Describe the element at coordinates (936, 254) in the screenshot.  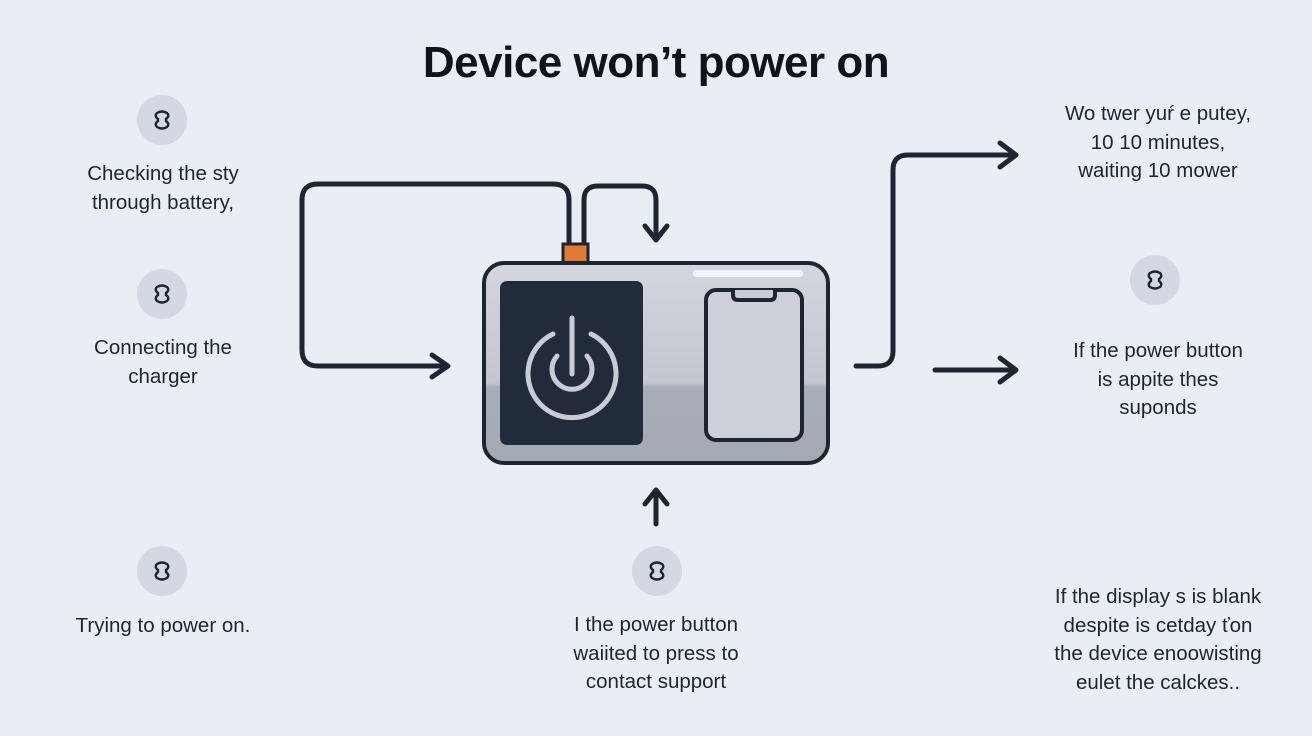
I see `rise-arrow-right` at that location.